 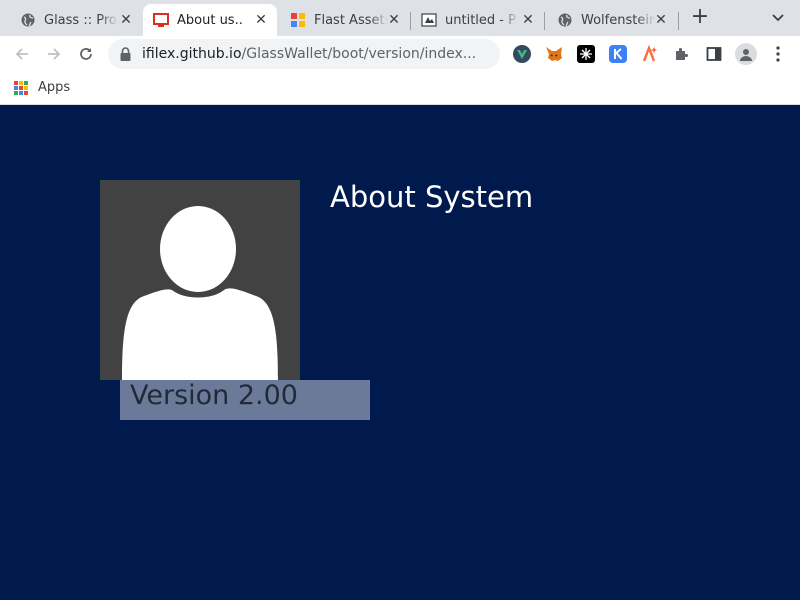 I want to click on tab-glass: Glass :: Pro ✕, so click(x=71, y=20).